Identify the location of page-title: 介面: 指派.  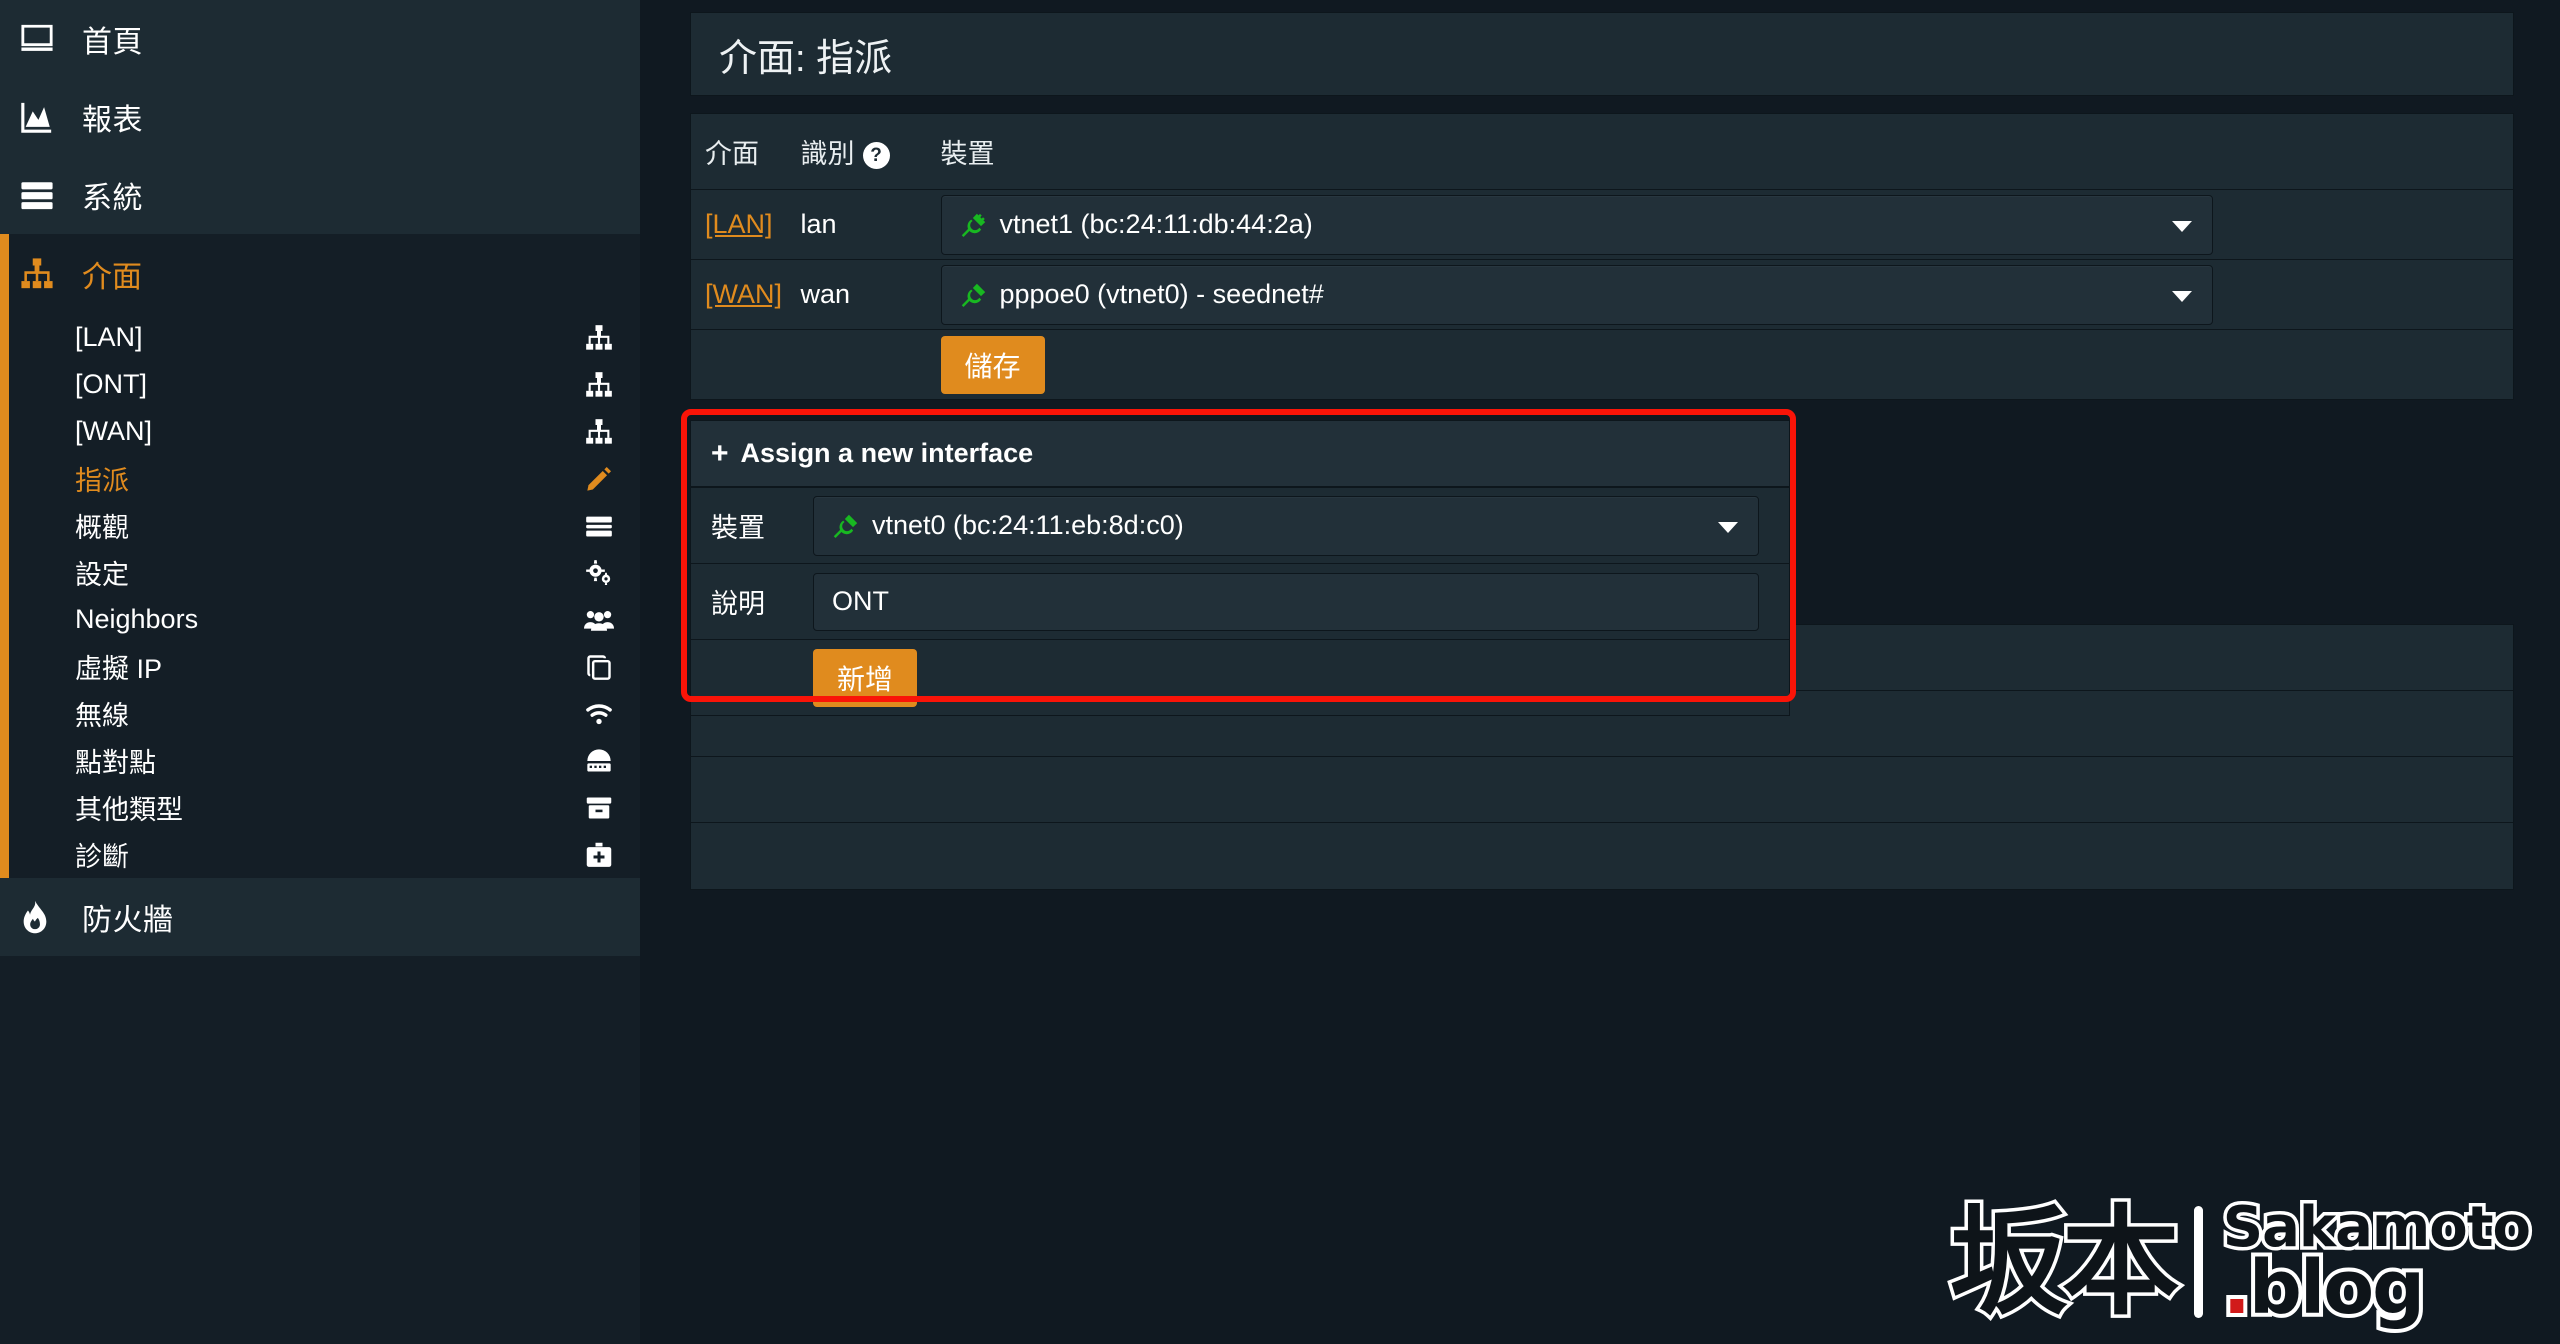
(1602, 54).